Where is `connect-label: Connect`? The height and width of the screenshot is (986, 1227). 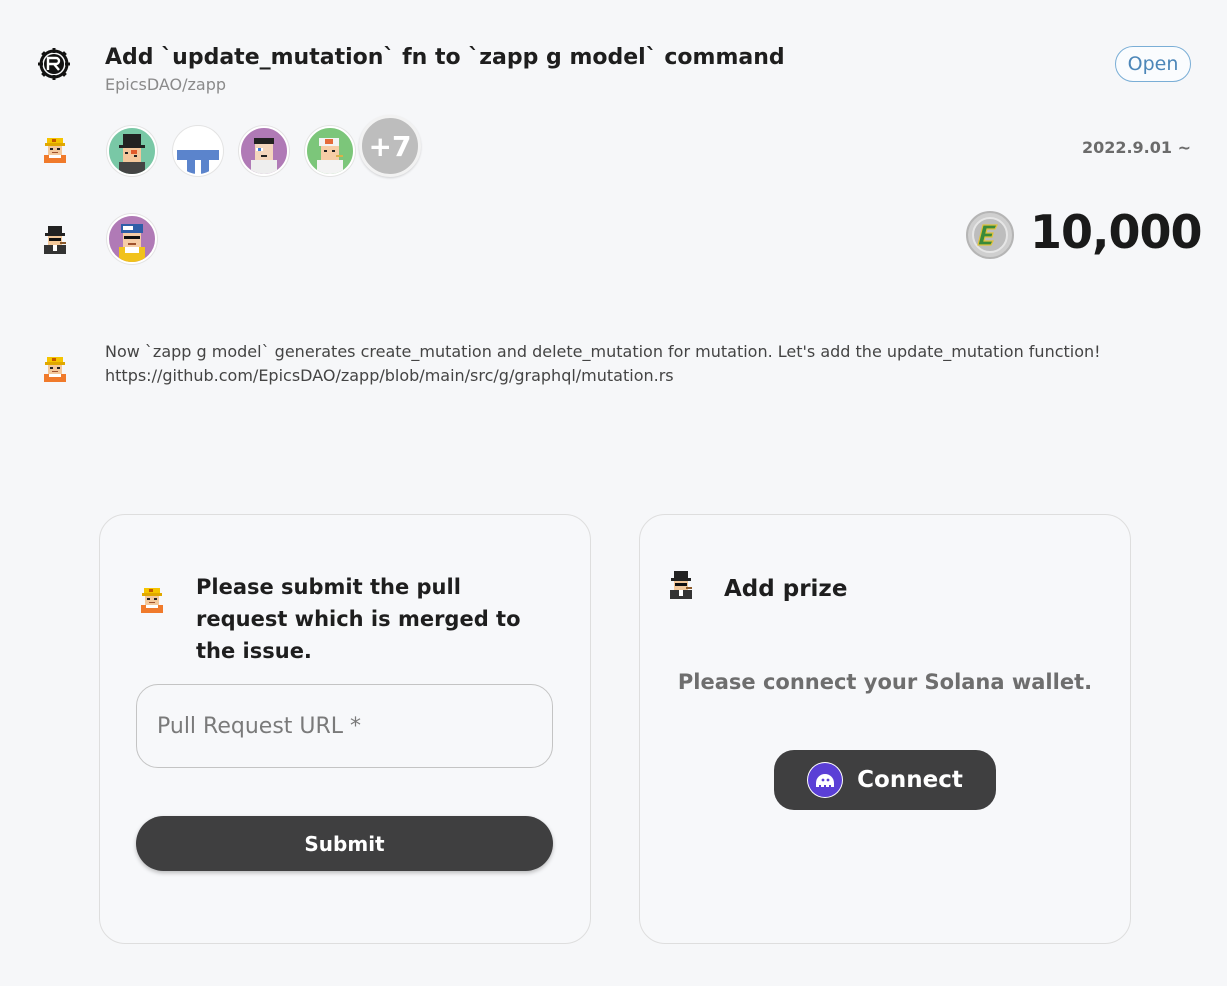
connect-label: Connect is located at coordinates (910, 780).